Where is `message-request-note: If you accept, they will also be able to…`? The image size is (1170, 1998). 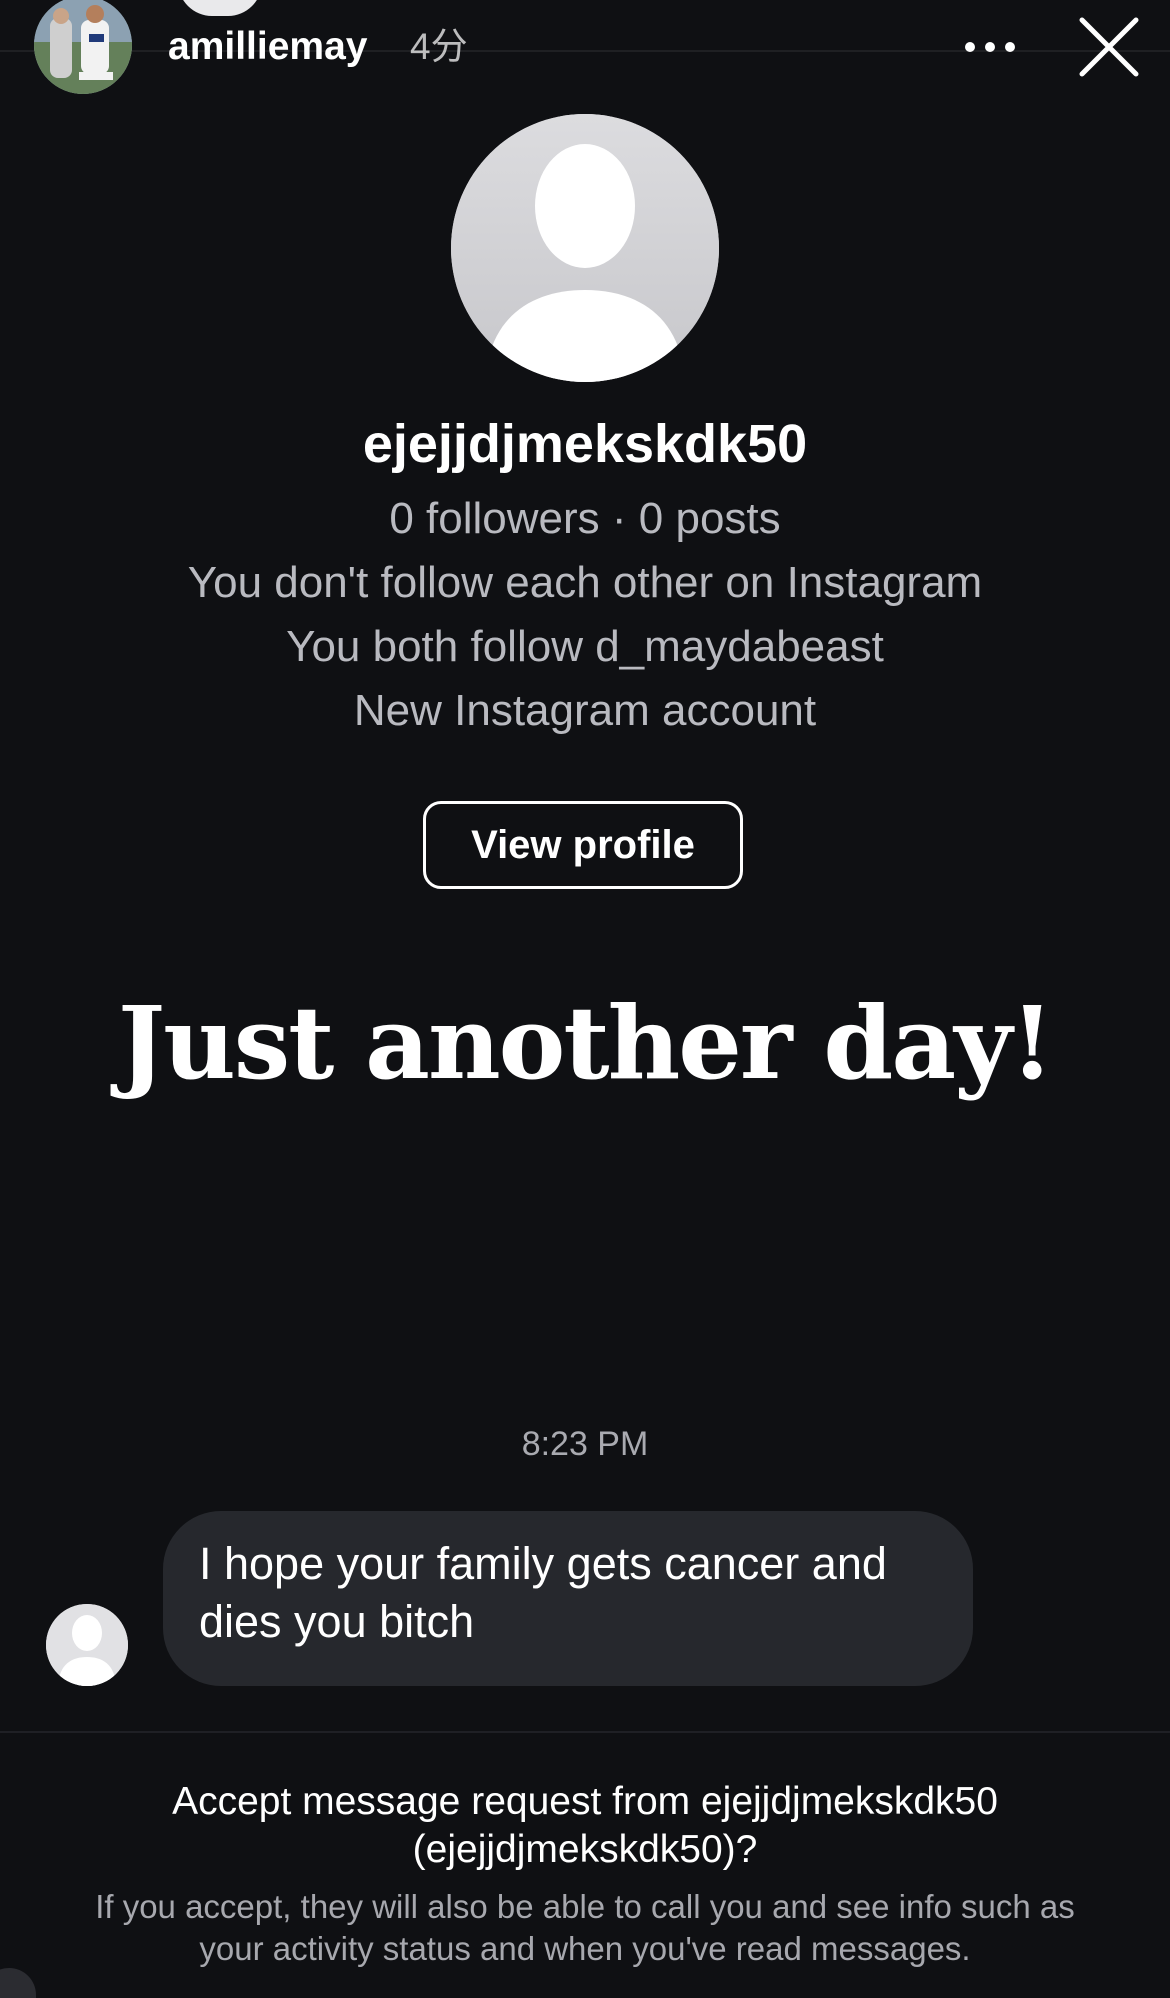 message-request-note: If you accept, they will also be able to… is located at coordinates (585, 1927).